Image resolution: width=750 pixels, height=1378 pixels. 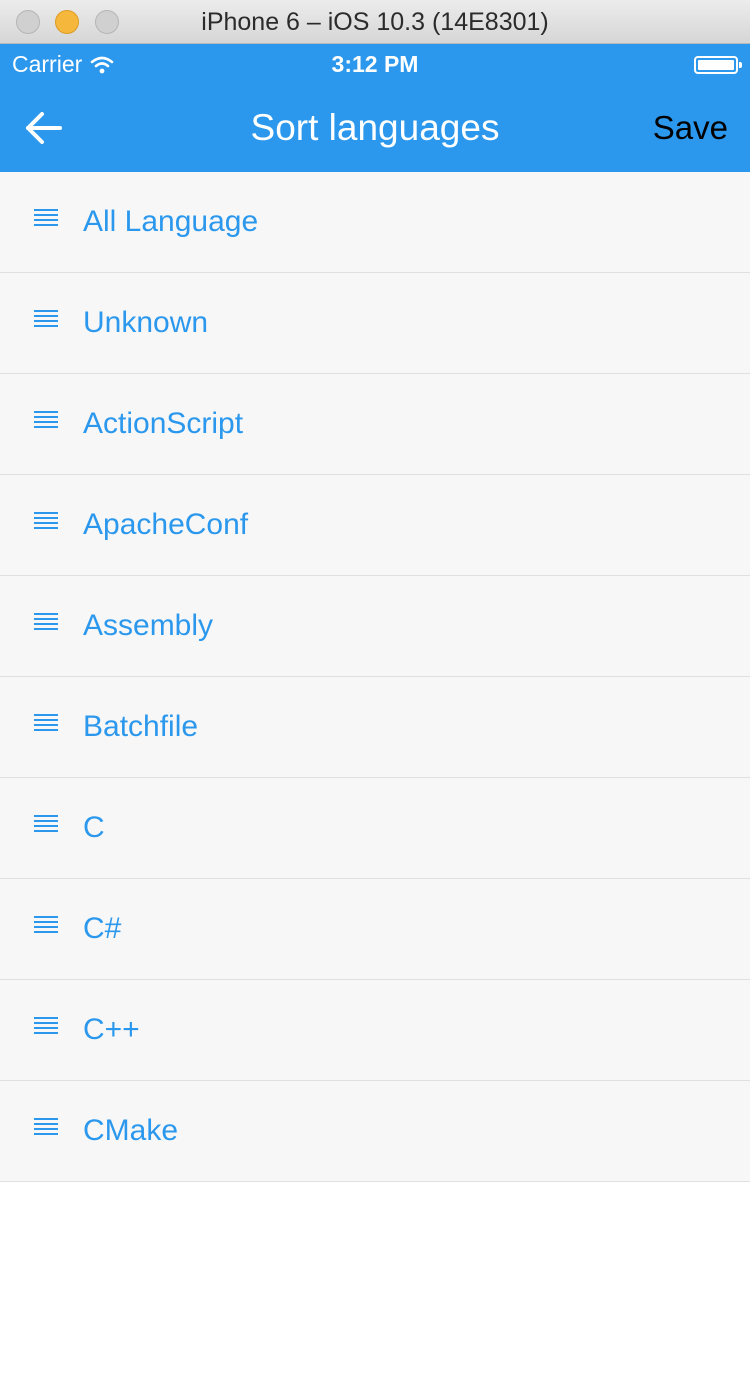 What do you see at coordinates (171, 221) in the screenshot?
I see `language-label: All Language` at bounding box center [171, 221].